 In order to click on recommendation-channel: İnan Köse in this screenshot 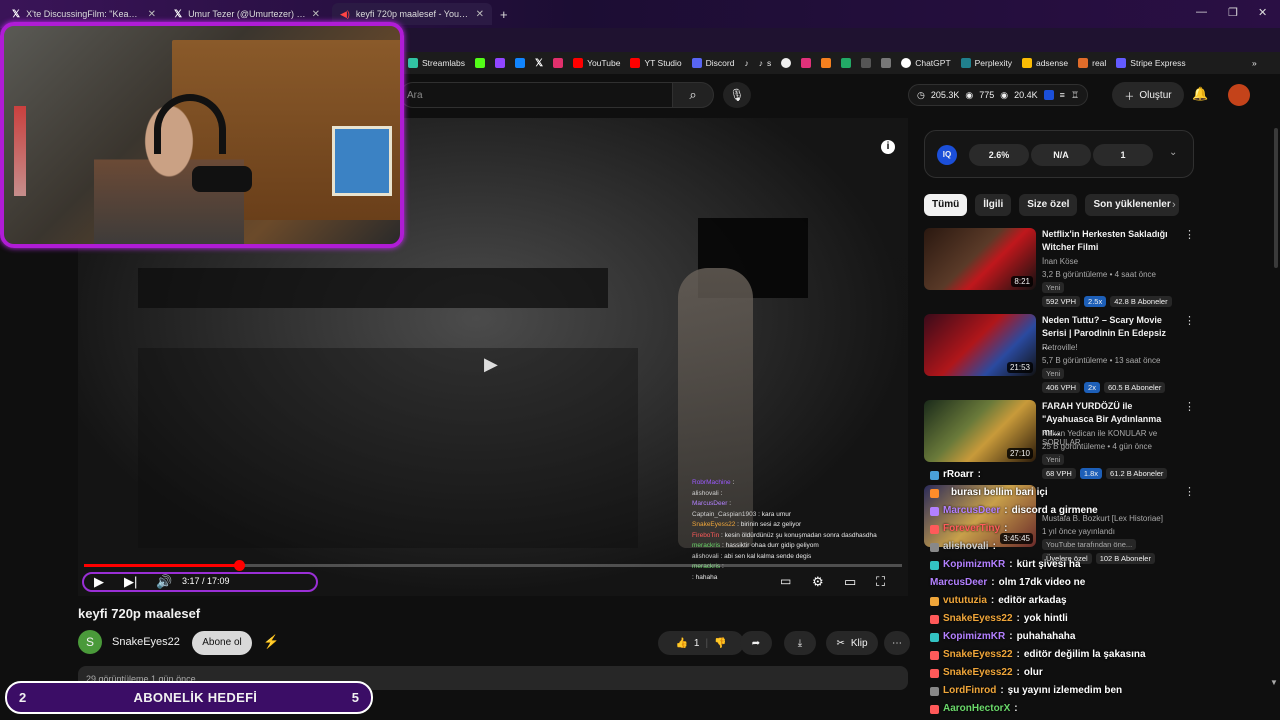, I will do `click(1060, 261)`.